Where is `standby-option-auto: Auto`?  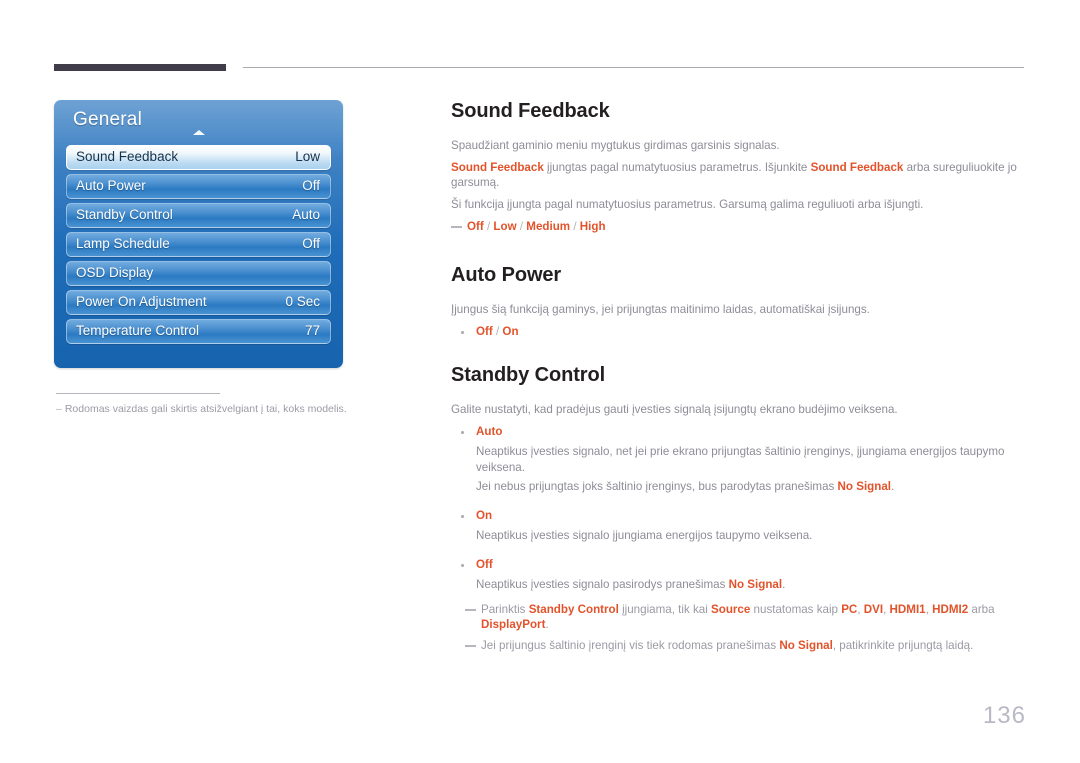 standby-option-auto: Auto is located at coordinates (741, 432).